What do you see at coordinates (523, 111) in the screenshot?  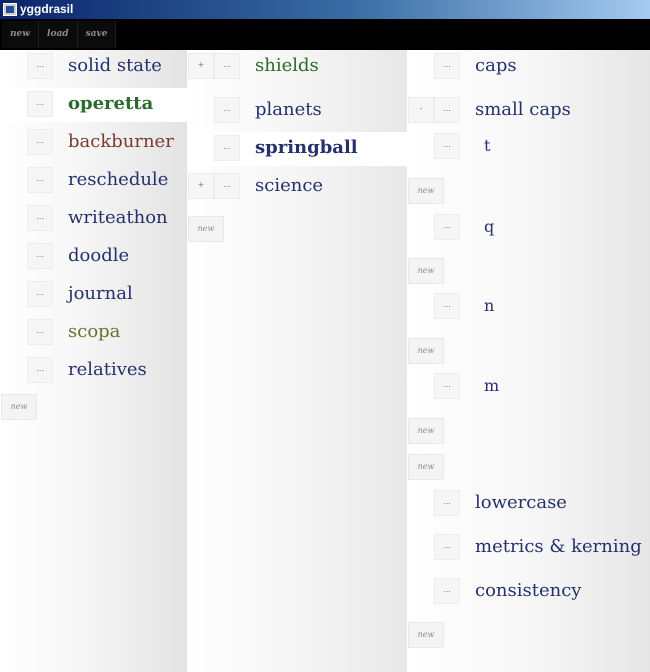 I see `item-label: small caps` at bounding box center [523, 111].